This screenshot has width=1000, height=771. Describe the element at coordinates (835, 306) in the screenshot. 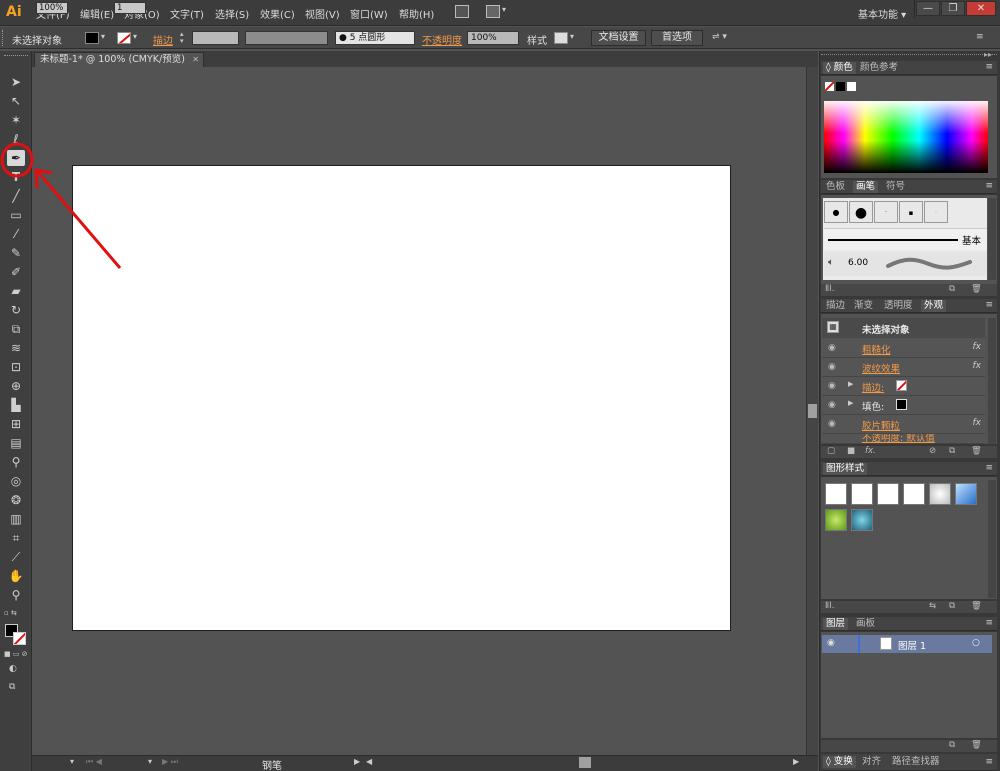

I see `tab-stroke: 描边` at that location.